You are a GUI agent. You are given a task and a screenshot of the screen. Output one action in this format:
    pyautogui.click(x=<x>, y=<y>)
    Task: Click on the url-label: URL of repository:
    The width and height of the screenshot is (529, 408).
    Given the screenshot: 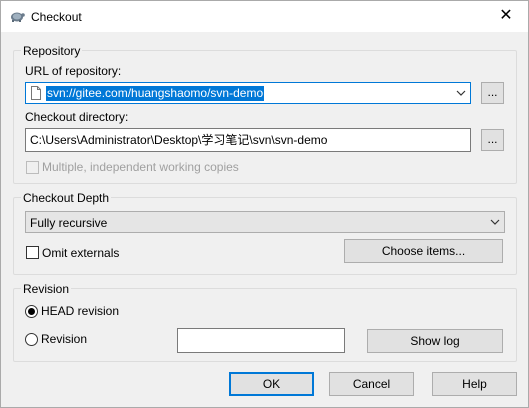 What is the action you would take?
    pyautogui.click(x=73, y=71)
    